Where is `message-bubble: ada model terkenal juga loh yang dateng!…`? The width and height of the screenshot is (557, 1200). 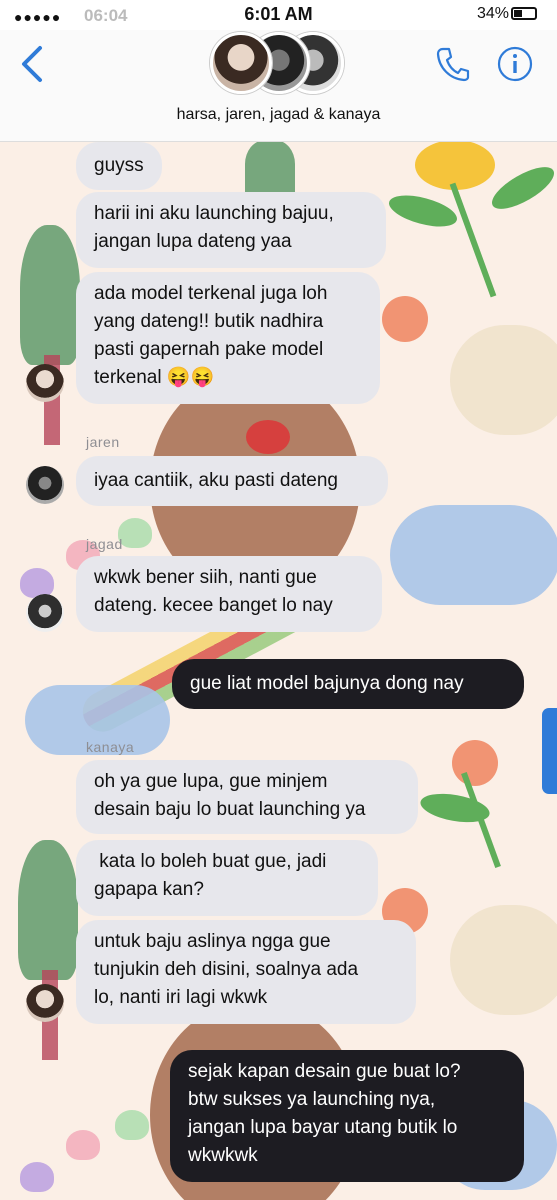 message-bubble: ada model terkenal juga loh yang dateng!… is located at coordinates (228, 338).